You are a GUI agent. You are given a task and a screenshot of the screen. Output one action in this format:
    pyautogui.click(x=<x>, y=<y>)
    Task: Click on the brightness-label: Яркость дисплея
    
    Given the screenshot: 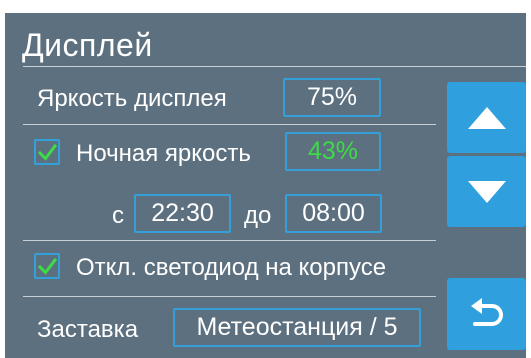 What is the action you would take?
    pyautogui.click(x=132, y=98)
    